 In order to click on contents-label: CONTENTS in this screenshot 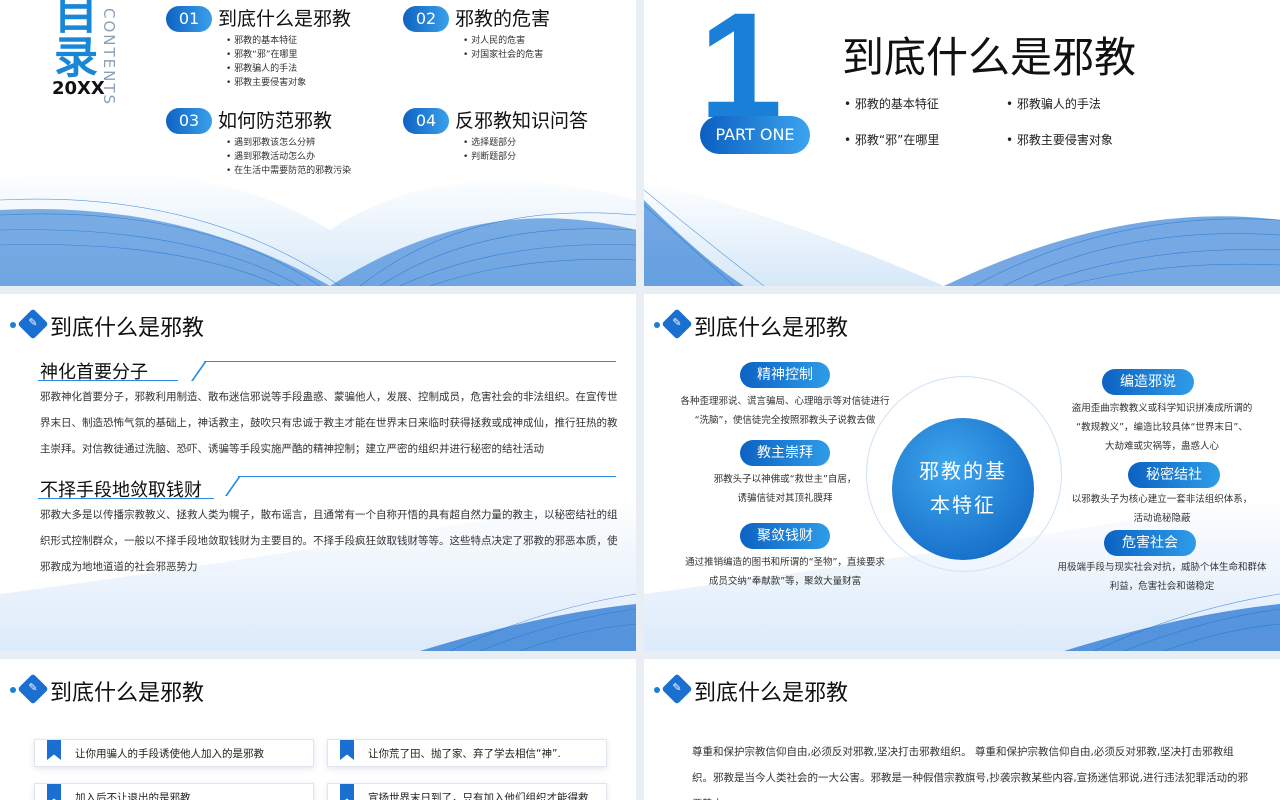, I will do `click(109, 57)`.